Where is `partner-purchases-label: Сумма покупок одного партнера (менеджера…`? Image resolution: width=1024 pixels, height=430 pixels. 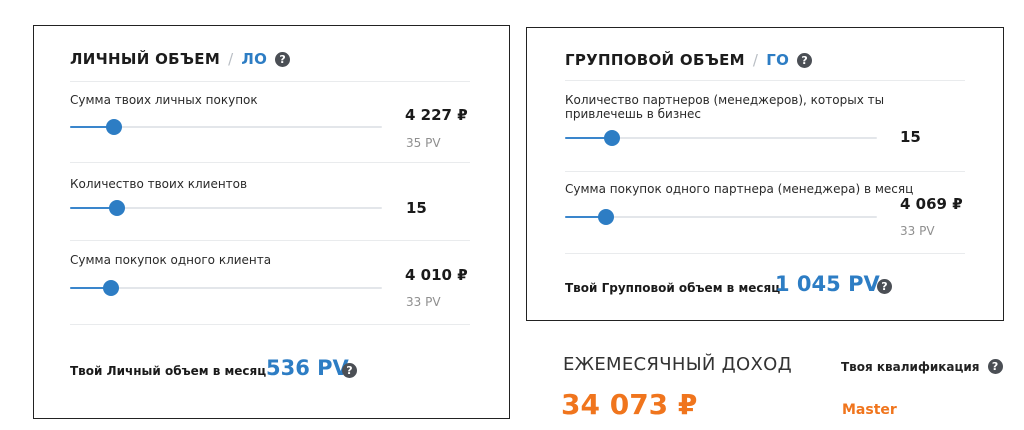 partner-purchases-label: Сумма покупок одного партнера (менеджера… is located at coordinates (739, 189).